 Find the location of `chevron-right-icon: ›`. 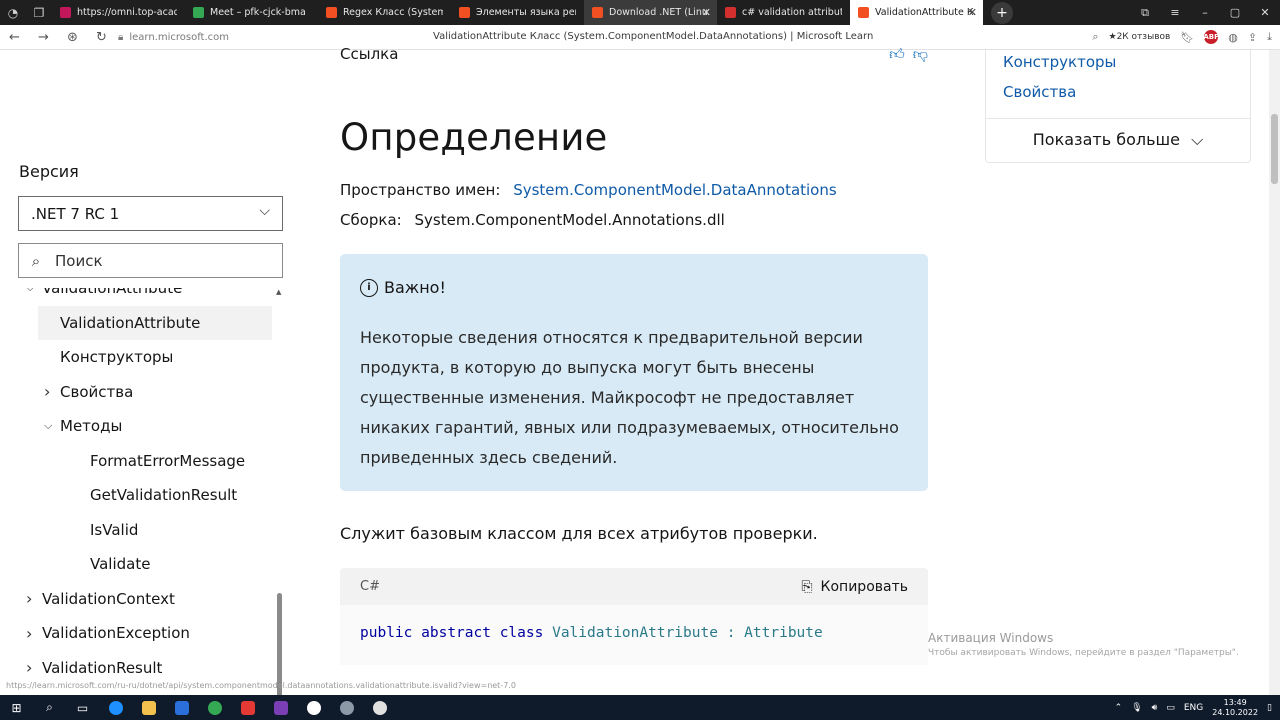

chevron-right-icon: › is located at coordinates (29, 667).